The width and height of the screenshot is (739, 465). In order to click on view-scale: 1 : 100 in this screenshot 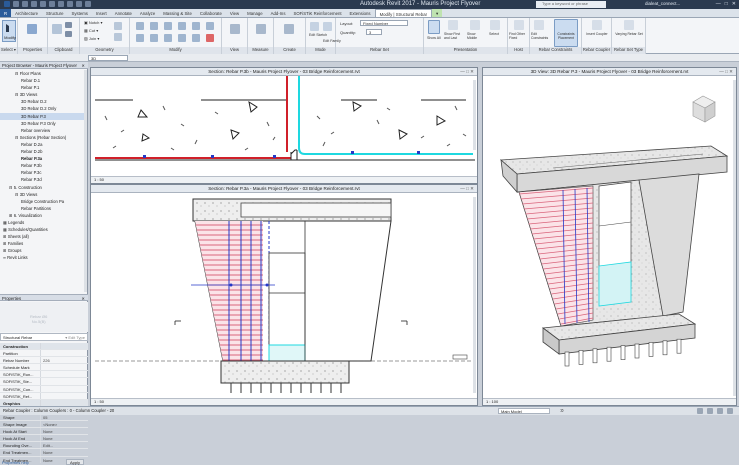, I will do `click(492, 401)`.